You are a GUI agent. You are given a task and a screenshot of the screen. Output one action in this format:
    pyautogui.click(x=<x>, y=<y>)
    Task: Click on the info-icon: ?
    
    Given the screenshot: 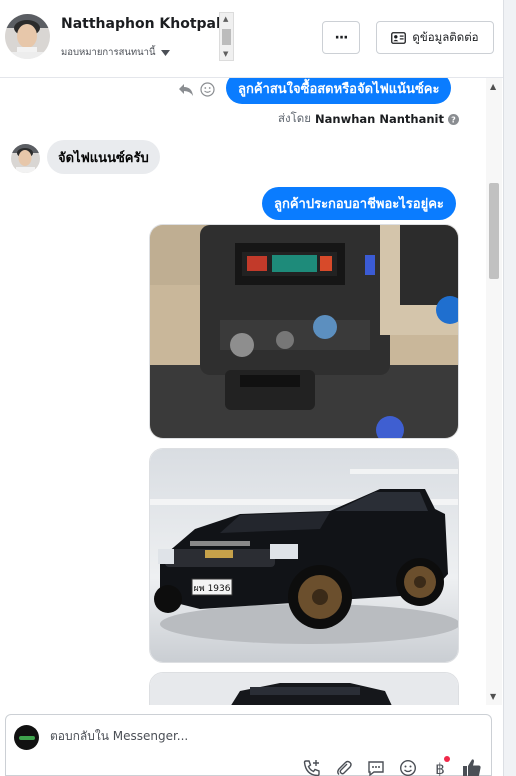 What is the action you would take?
    pyautogui.click(x=453, y=119)
    